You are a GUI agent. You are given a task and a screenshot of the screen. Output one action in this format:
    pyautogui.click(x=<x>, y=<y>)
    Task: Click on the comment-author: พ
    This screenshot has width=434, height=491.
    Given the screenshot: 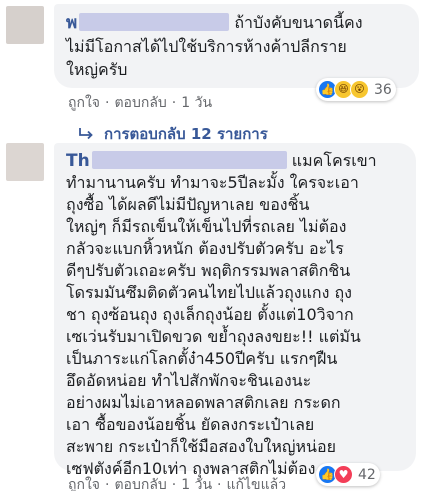 What is the action you would take?
    pyautogui.click(x=148, y=23)
    